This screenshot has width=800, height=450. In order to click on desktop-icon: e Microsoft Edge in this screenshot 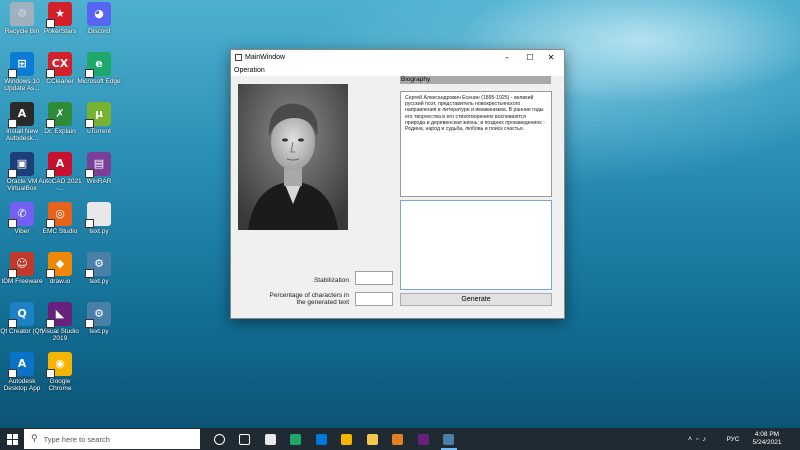, I will do `click(99, 68)`.